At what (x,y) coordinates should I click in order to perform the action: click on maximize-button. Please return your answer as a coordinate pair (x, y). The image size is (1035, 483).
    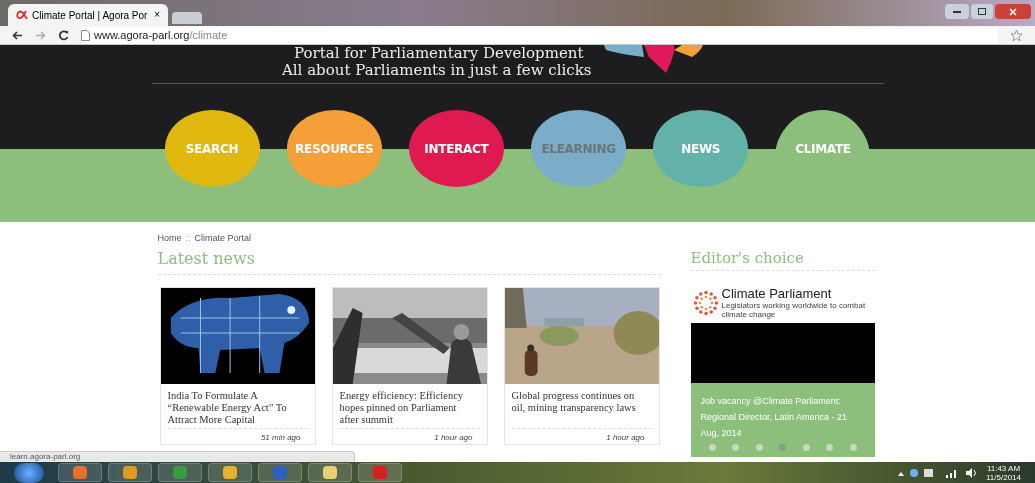
    Looking at the image, I should click on (982, 11).